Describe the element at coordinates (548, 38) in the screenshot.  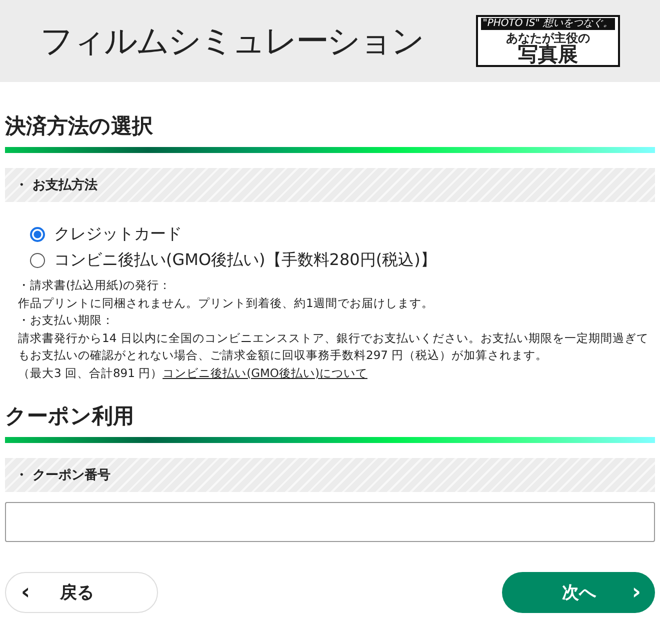
I see `logo-text: あなたが主役の` at that location.